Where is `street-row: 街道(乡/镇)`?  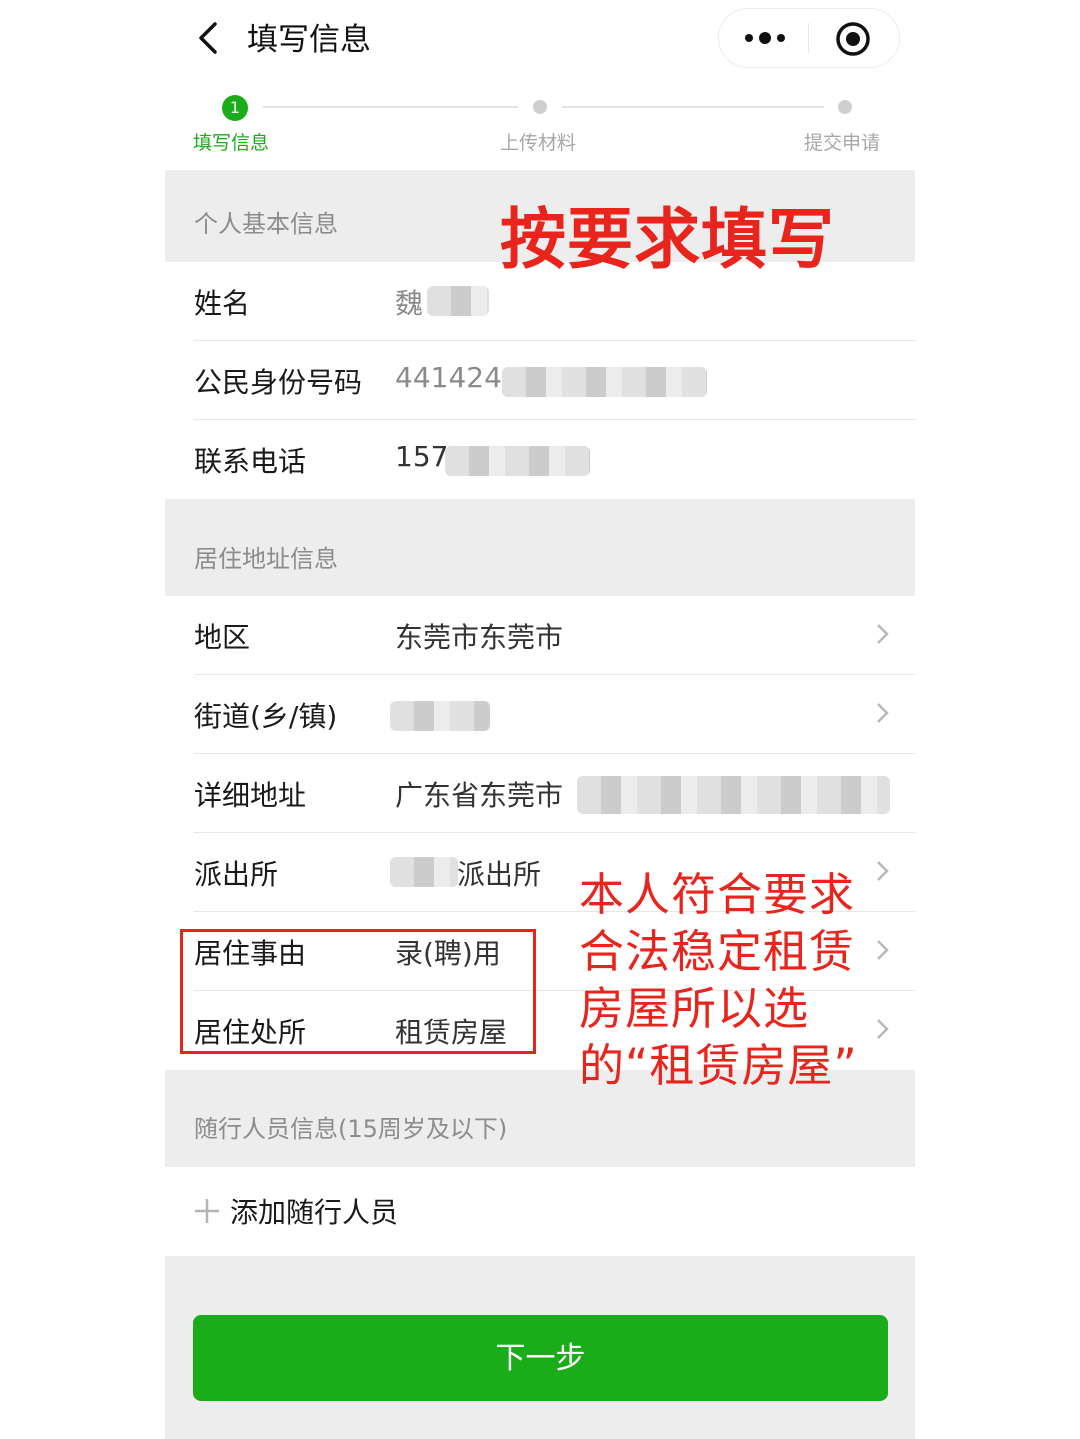 street-row: 街道(乡/镇) is located at coordinates (540, 714).